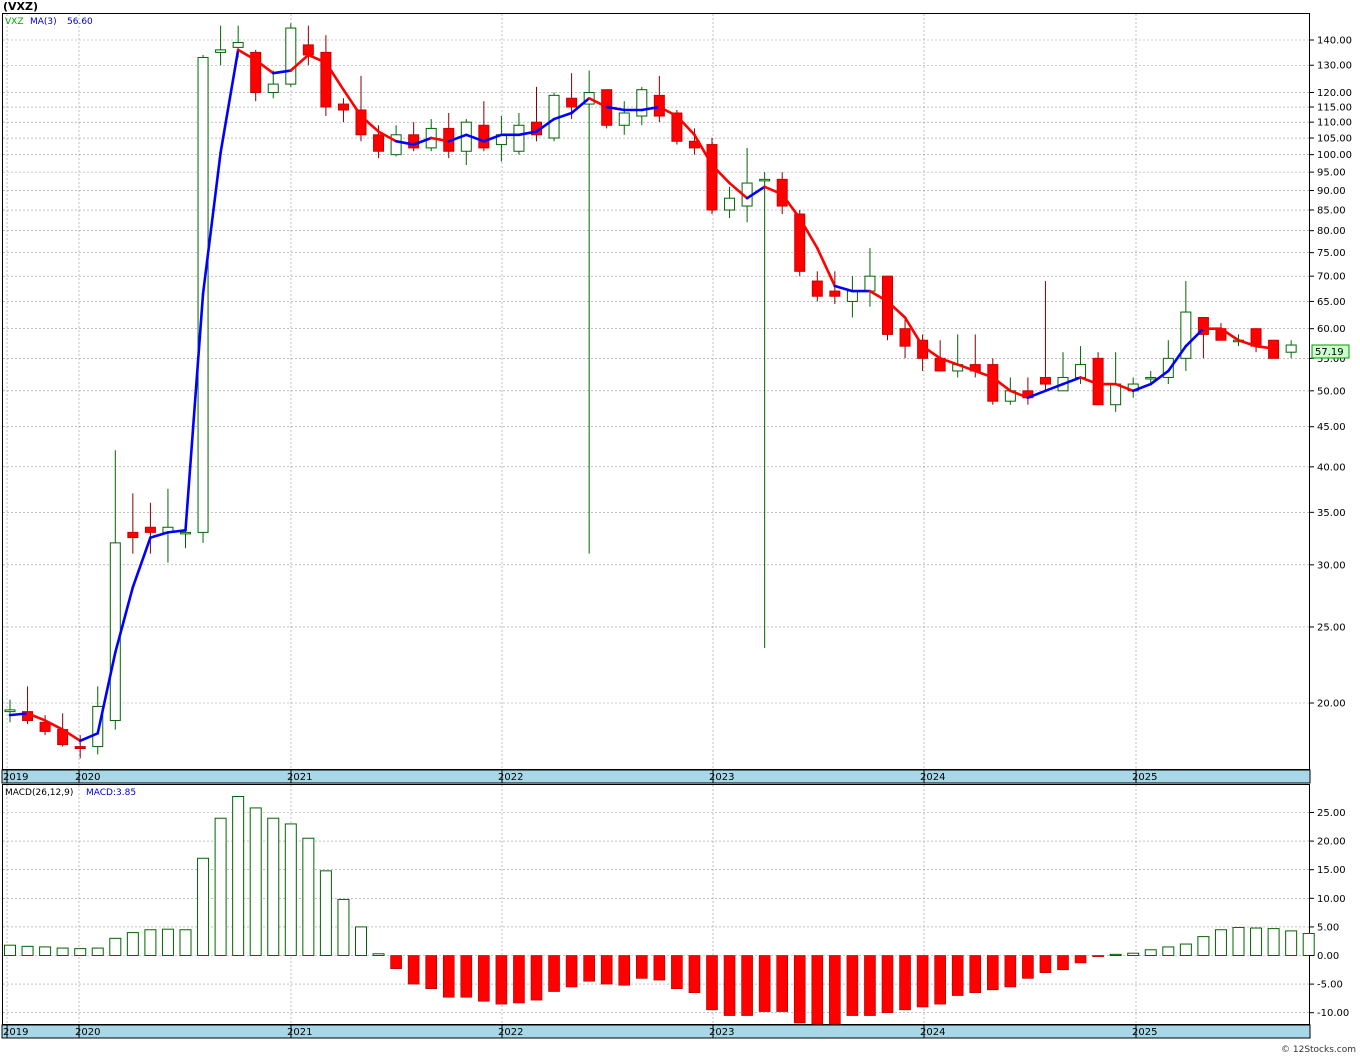  Describe the element at coordinates (1330, 985) in the screenshot. I see `macd-tick-label: -5.00` at that location.